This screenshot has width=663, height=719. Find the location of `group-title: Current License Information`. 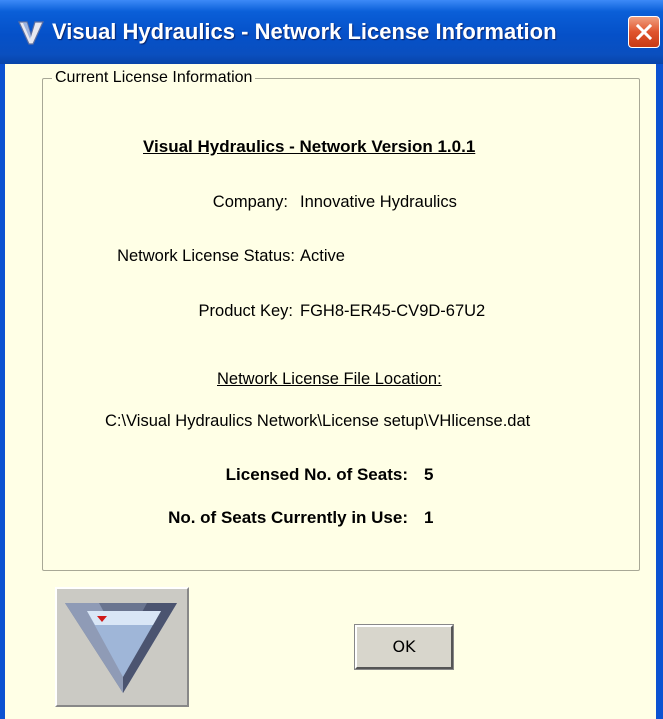

group-title: Current License Information is located at coordinates (154, 78).